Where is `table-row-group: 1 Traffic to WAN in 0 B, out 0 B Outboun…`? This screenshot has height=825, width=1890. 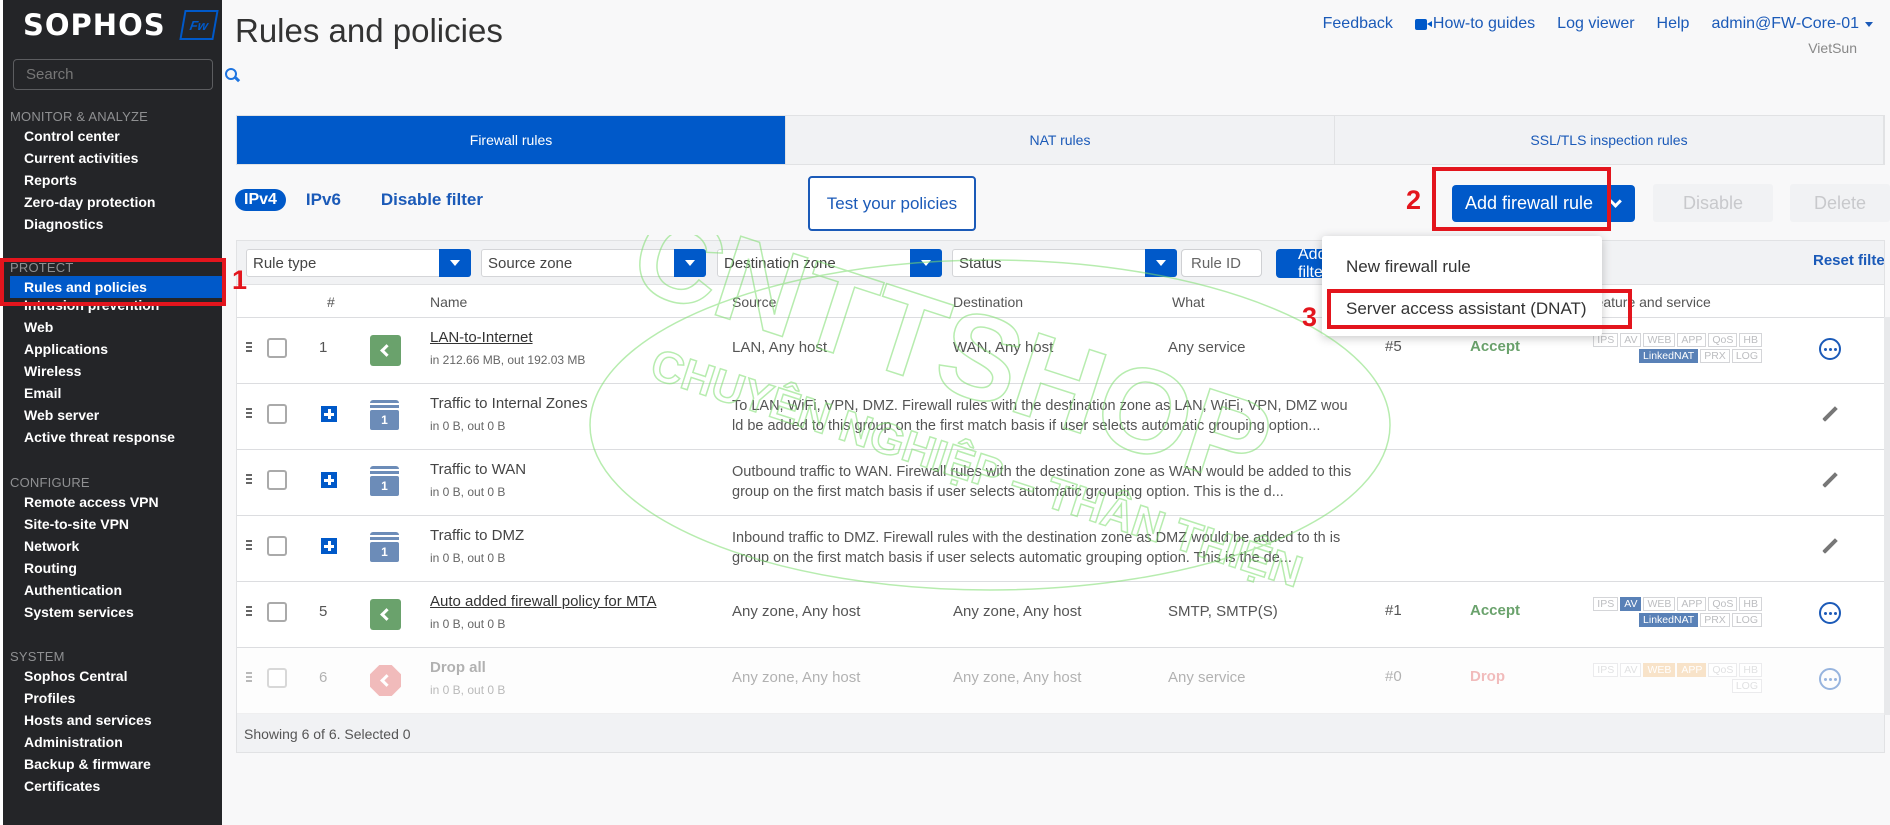
table-row-group: 1 Traffic to WAN in 0 B, out 0 B Outboun… is located at coordinates (1060, 483).